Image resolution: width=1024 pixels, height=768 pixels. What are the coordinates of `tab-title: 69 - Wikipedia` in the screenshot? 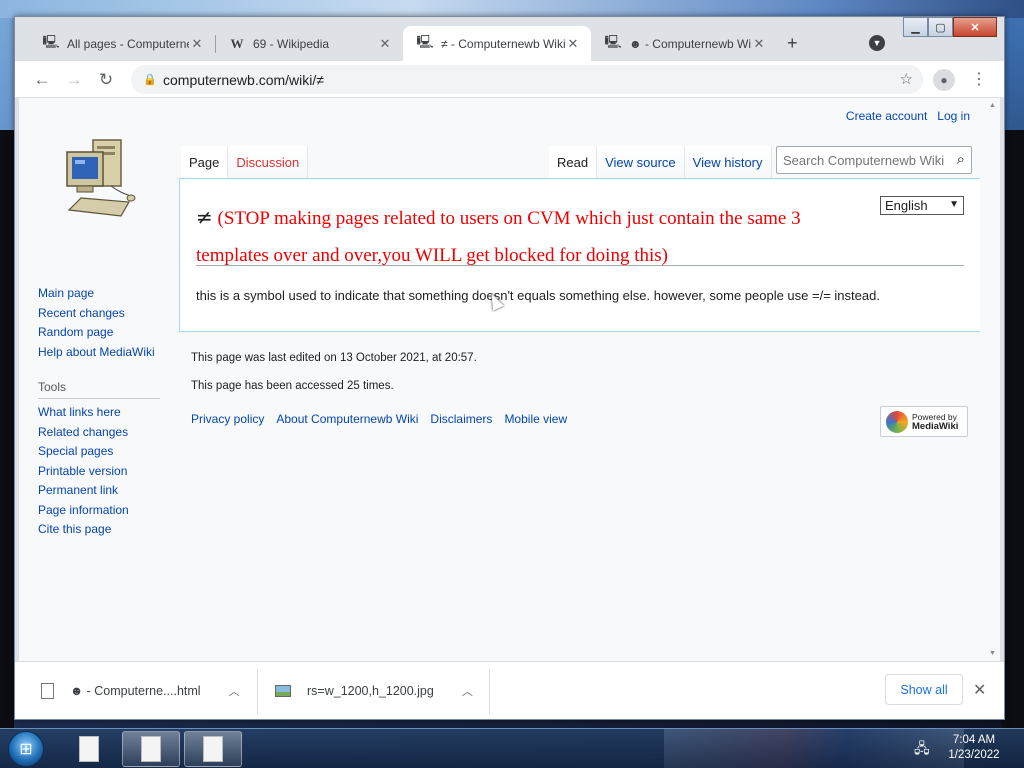 It's located at (291, 43).